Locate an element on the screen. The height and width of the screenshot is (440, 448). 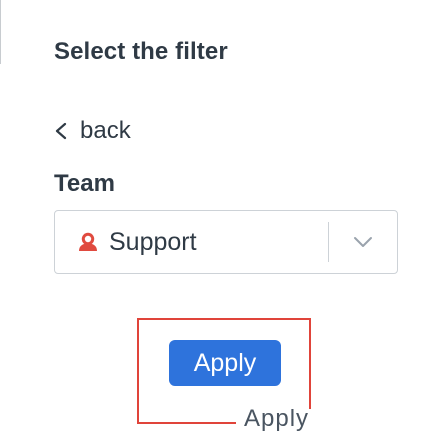
team-select: Support is located at coordinates (226, 242).